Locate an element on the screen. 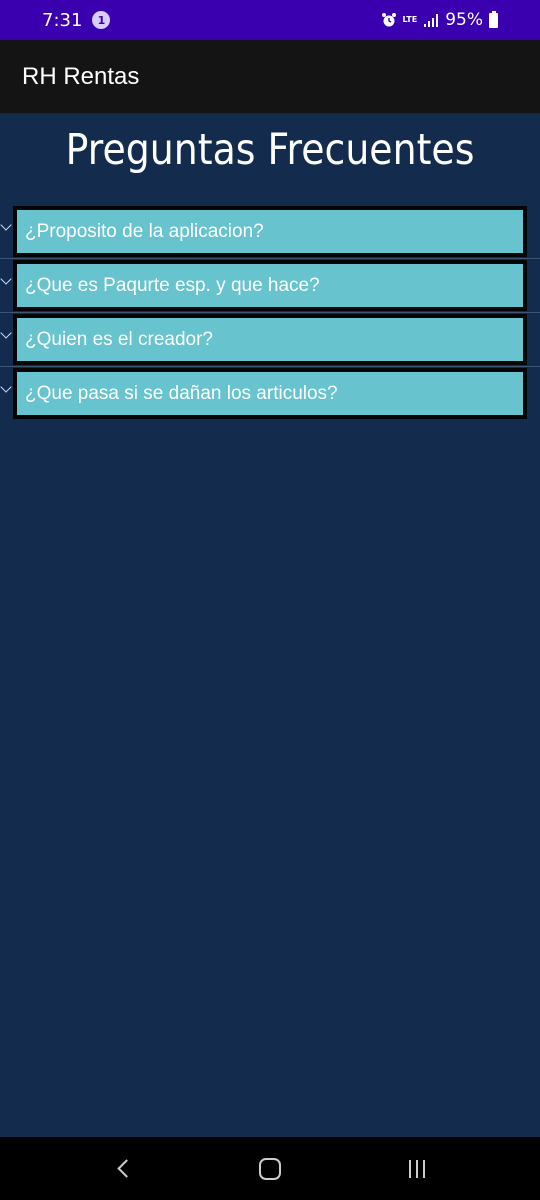 The image size is (540, 1200). back-button is located at coordinates (123, 1169).